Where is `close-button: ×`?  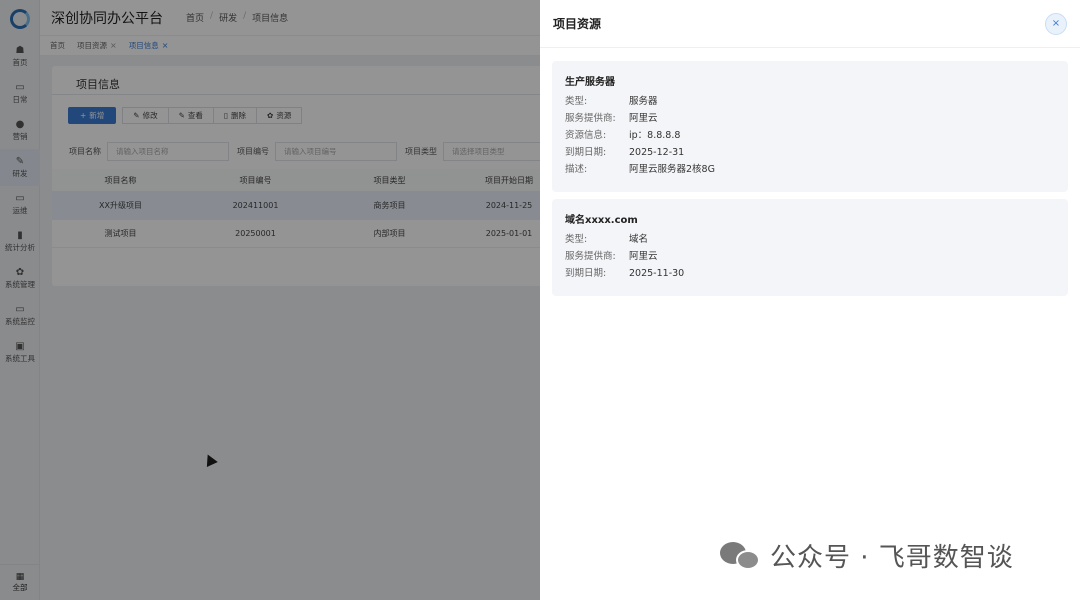
close-button: × is located at coordinates (1056, 23).